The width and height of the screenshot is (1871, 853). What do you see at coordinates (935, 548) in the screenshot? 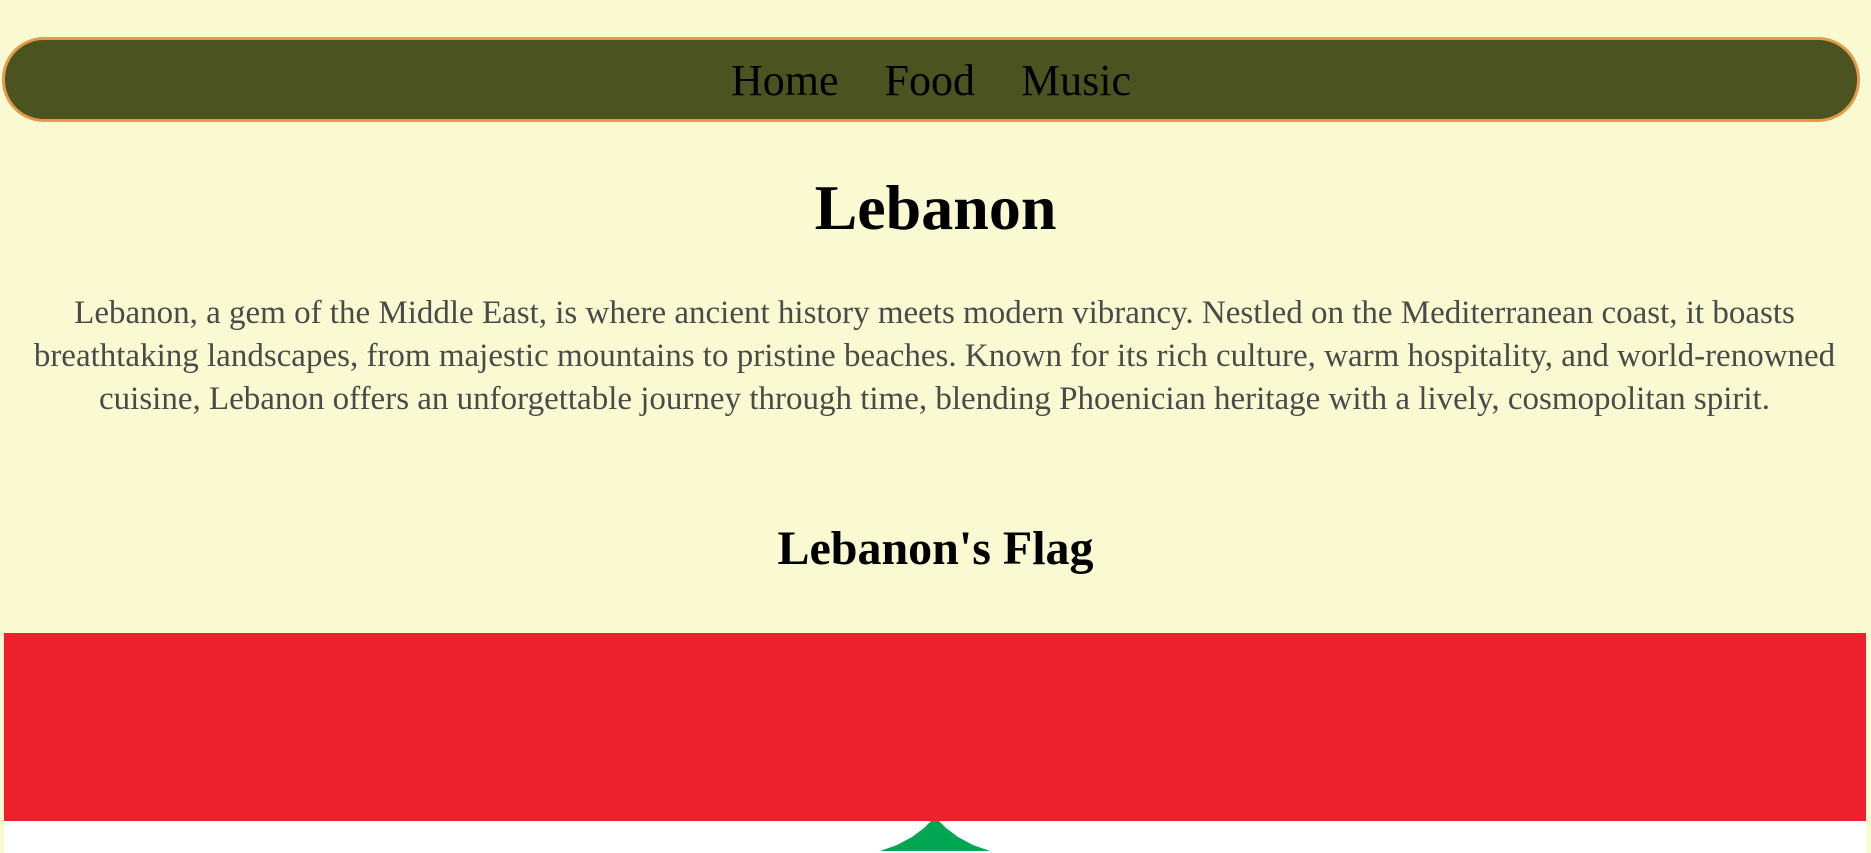
I see `flag-heading: Lebanon's Flag` at bounding box center [935, 548].